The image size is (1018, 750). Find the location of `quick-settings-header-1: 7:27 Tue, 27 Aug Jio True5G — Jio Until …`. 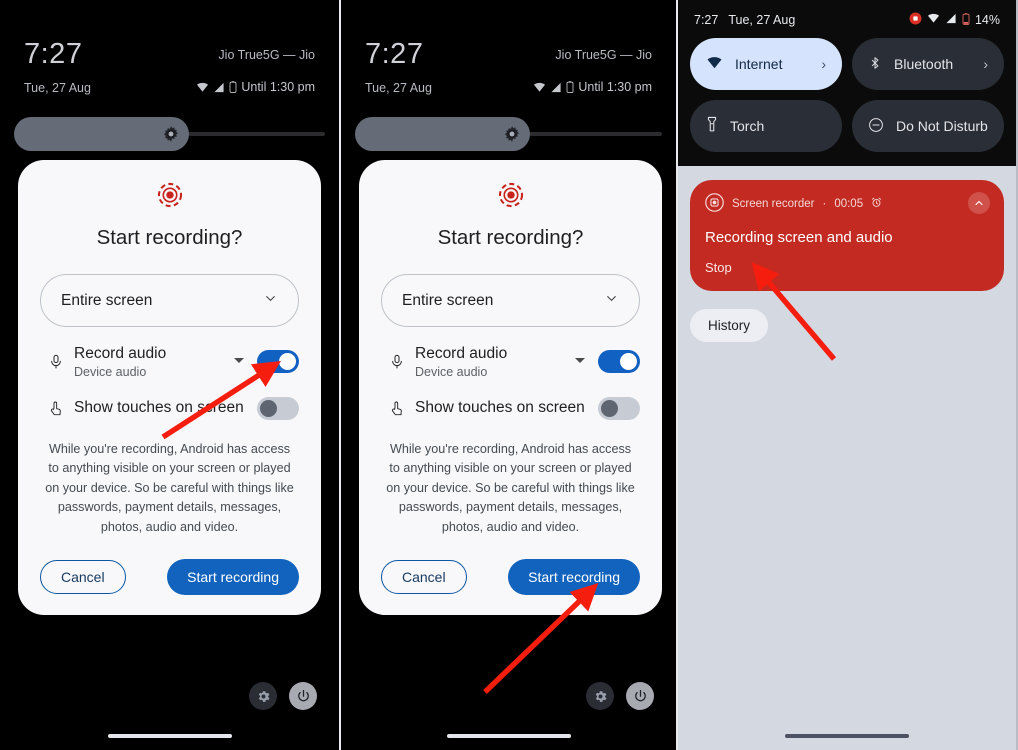

quick-settings-header-1: 7:27 Tue, 27 Aug Jio True5G — Jio Until … is located at coordinates (169, 75).